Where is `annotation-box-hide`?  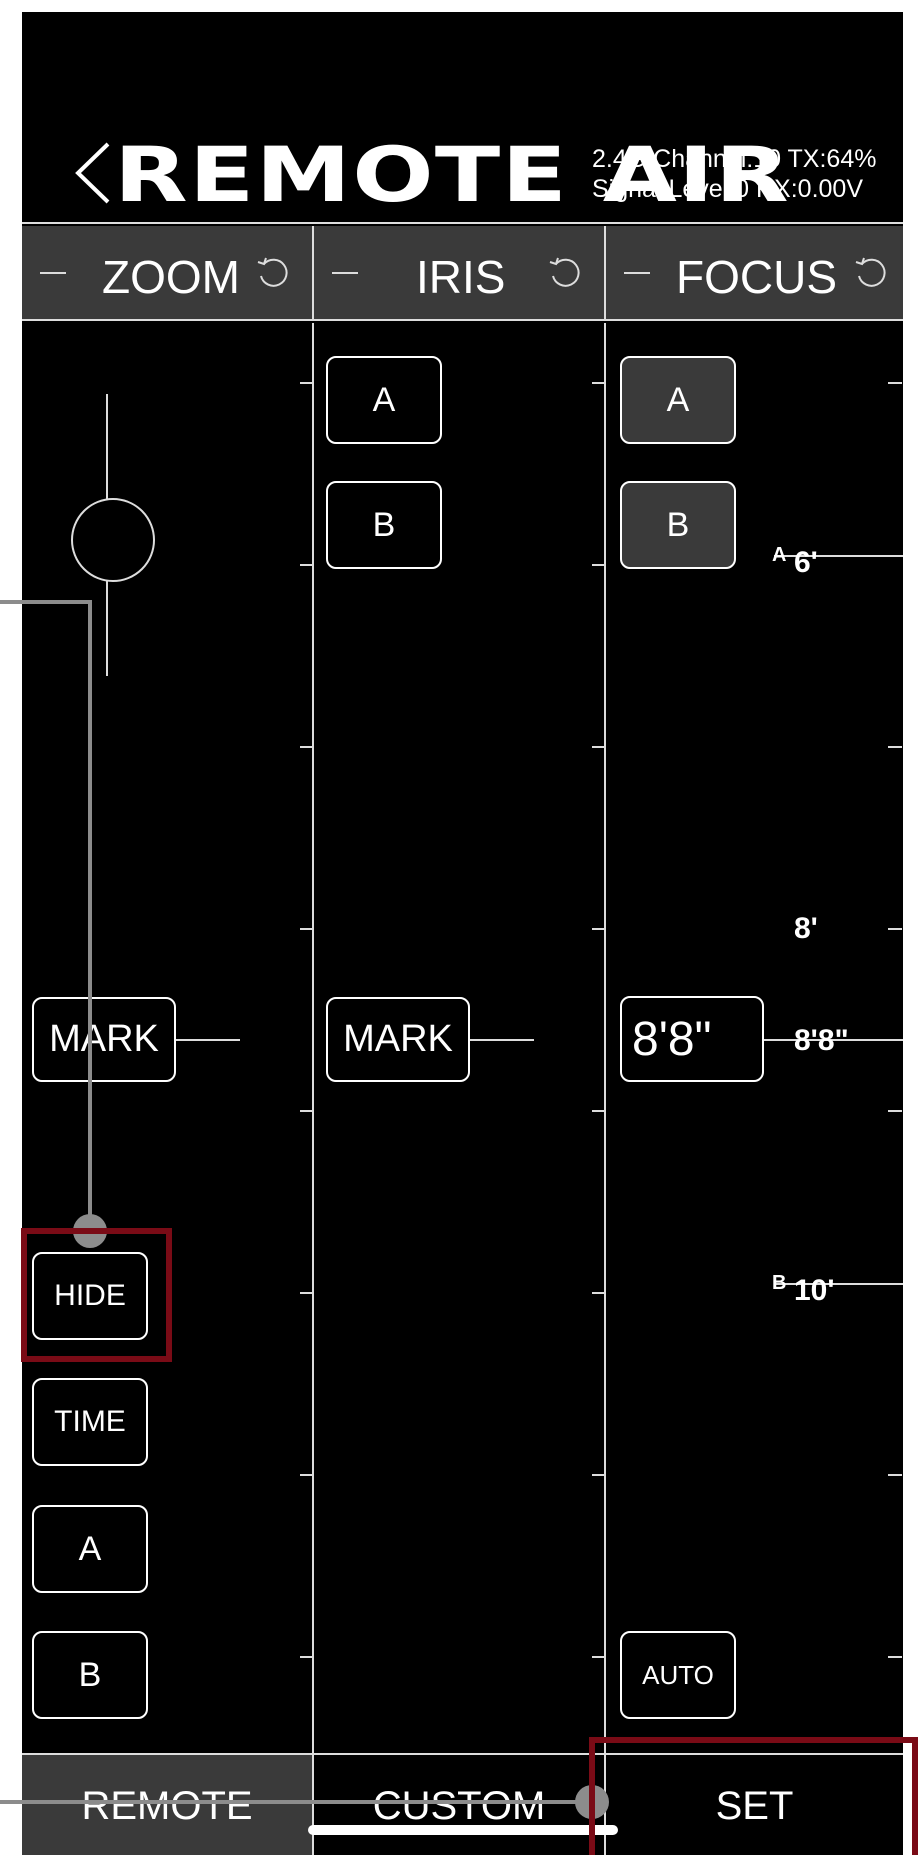
annotation-box-hide is located at coordinates (96, 1295).